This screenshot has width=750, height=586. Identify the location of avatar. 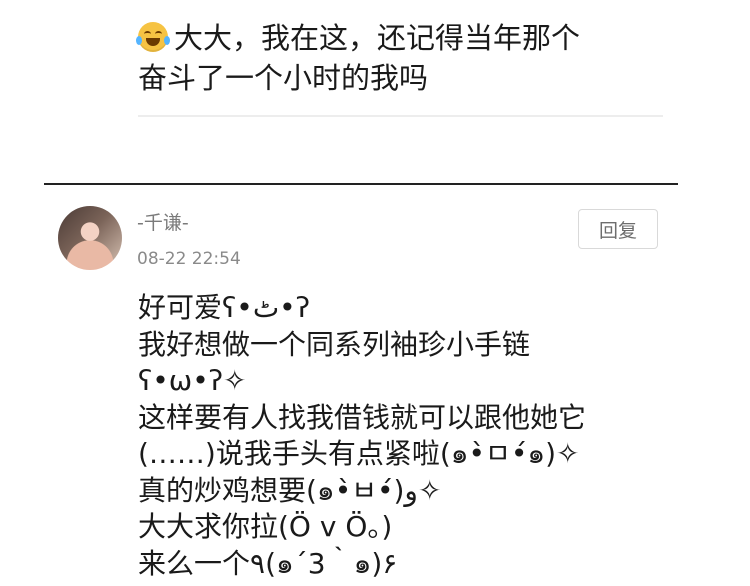
(90, 238).